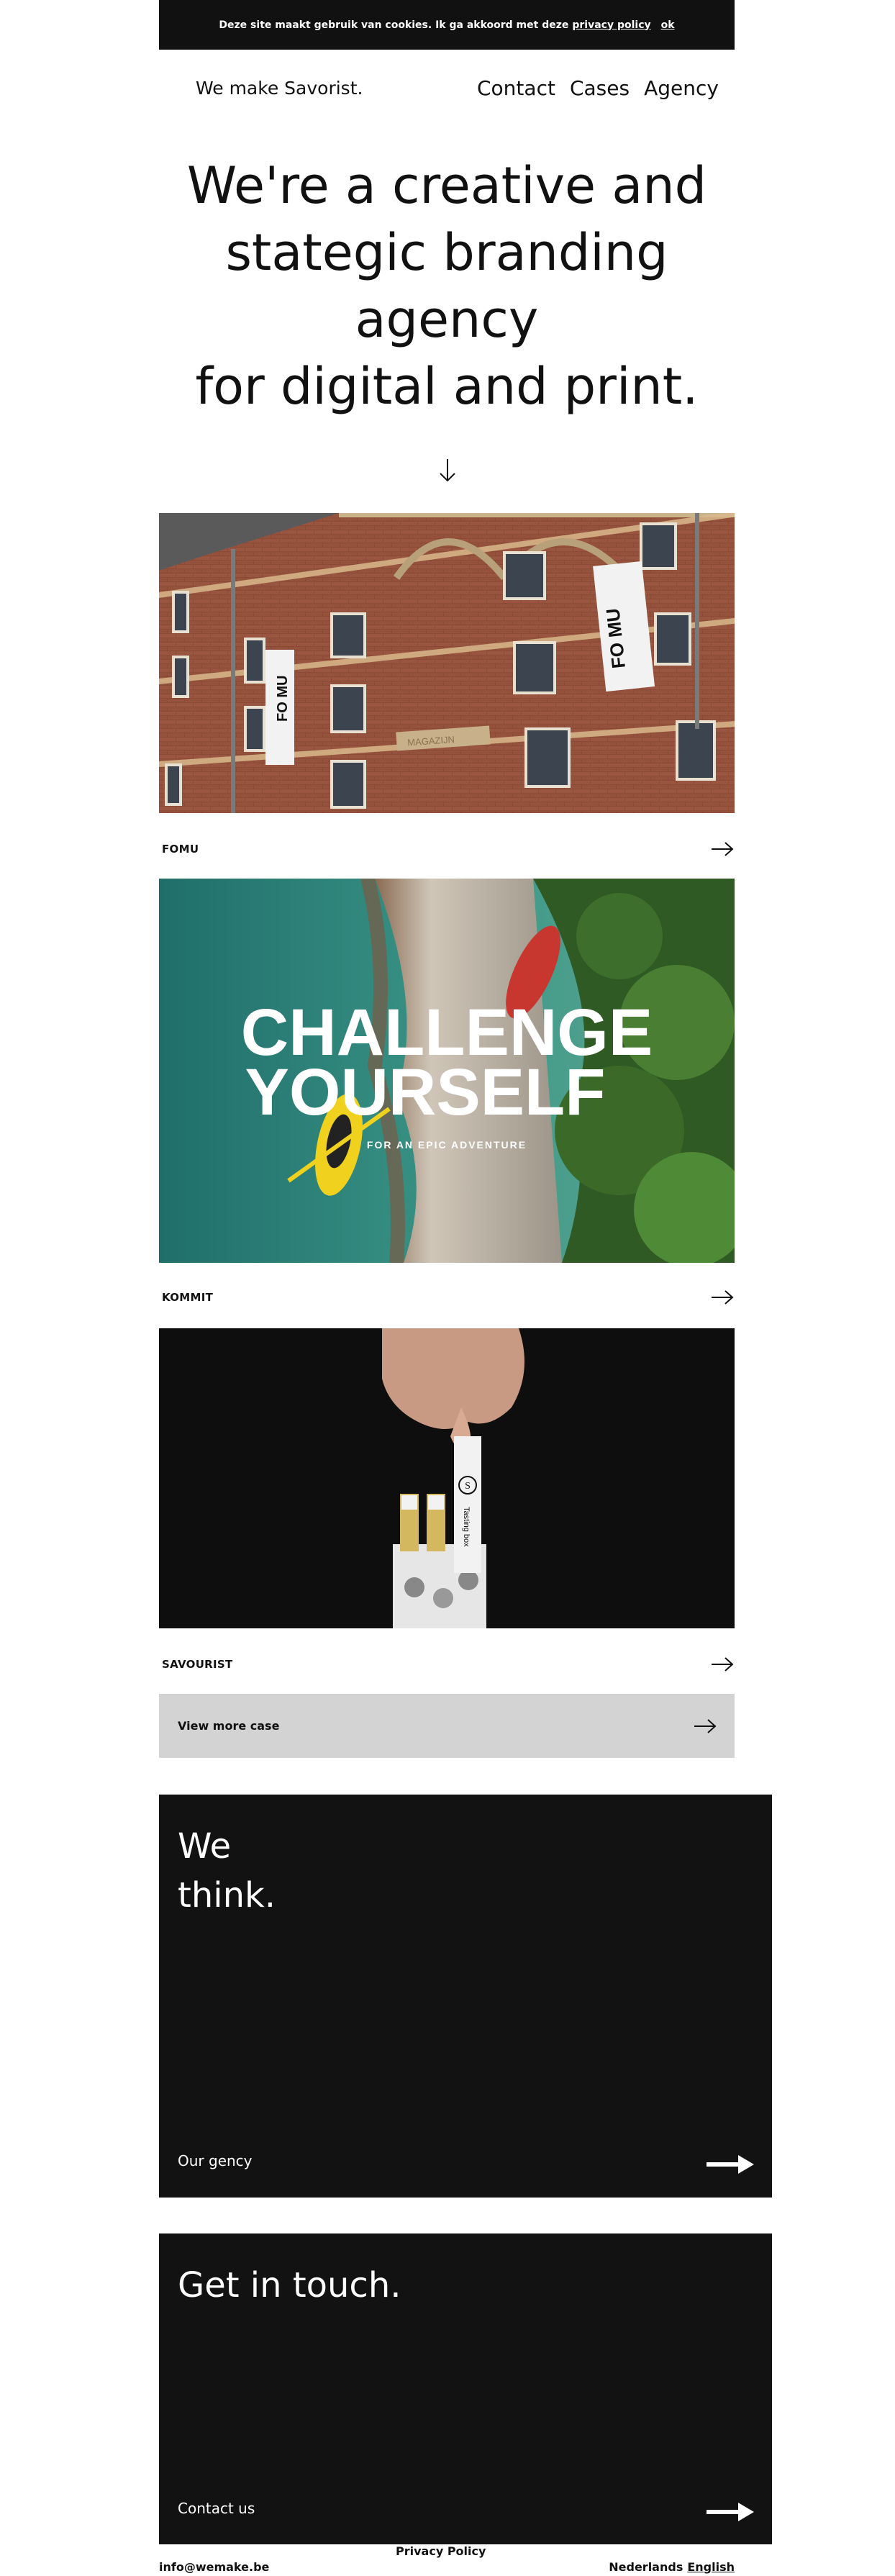 This screenshot has width=895, height=2576. I want to click on savourist-tasting-box-image: S Tasting box, so click(447, 1478).